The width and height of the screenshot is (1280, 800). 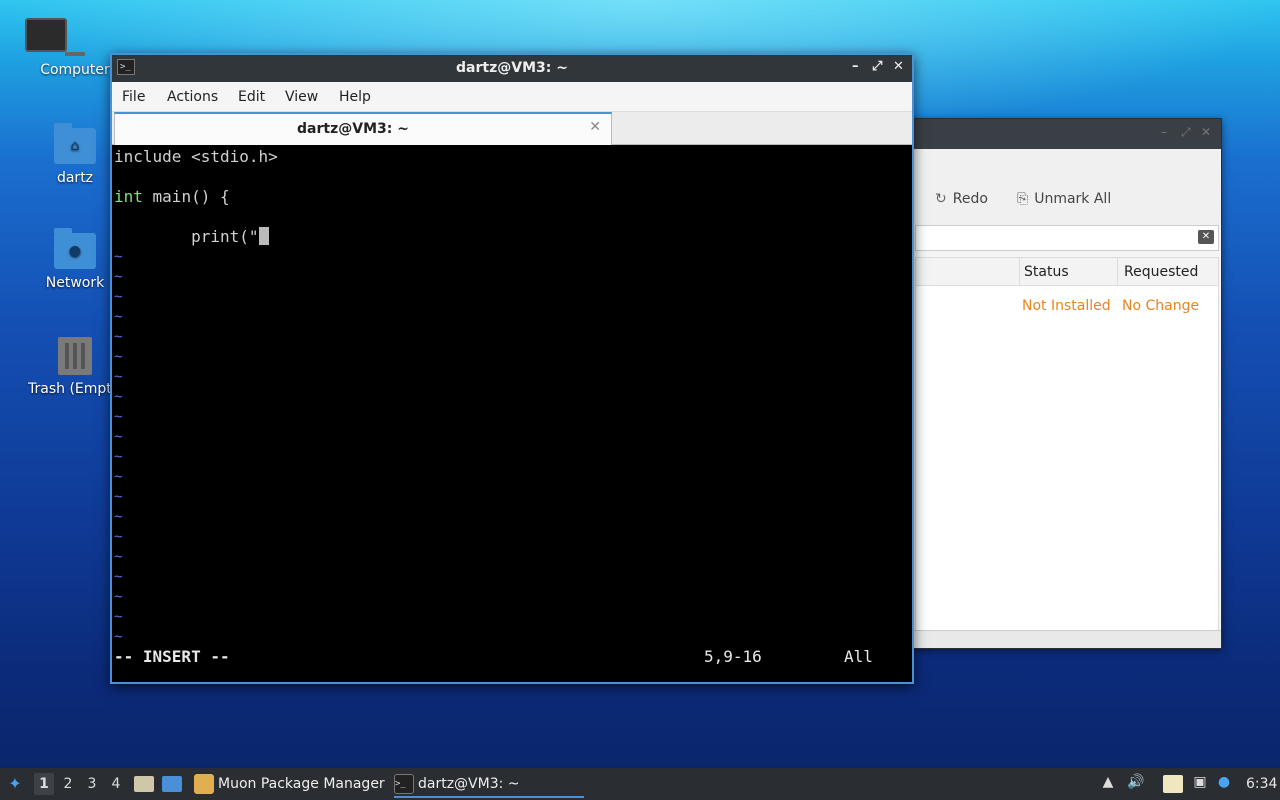 What do you see at coordinates (75, 37) in the screenshot?
I see `computer-icon` at bounding box center [75, 37].